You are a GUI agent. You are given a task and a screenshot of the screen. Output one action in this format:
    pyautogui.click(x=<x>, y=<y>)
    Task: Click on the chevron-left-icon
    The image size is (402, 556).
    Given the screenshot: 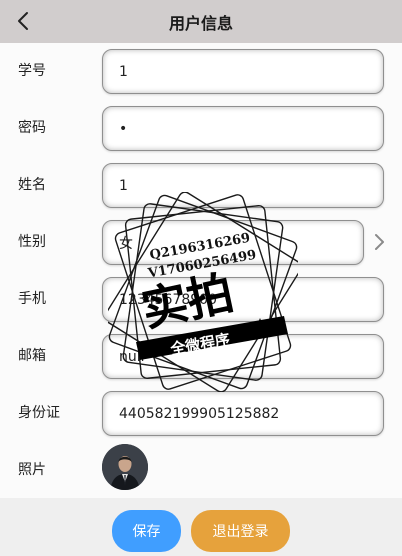 What is the action you would take?
    pyautogui.click(x=23, y=21)
    